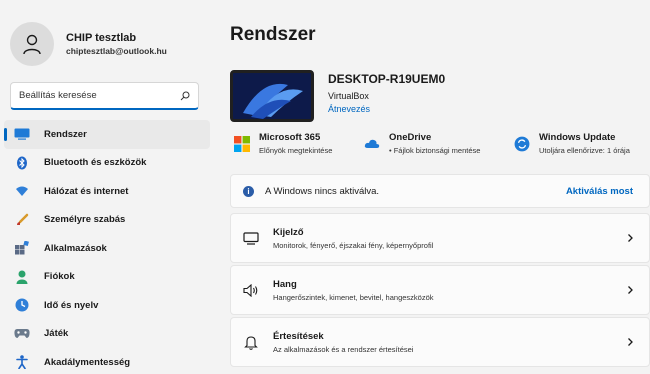  I want to click on sidebar-item-personalization: Személyre szabás, so click(107, 220).